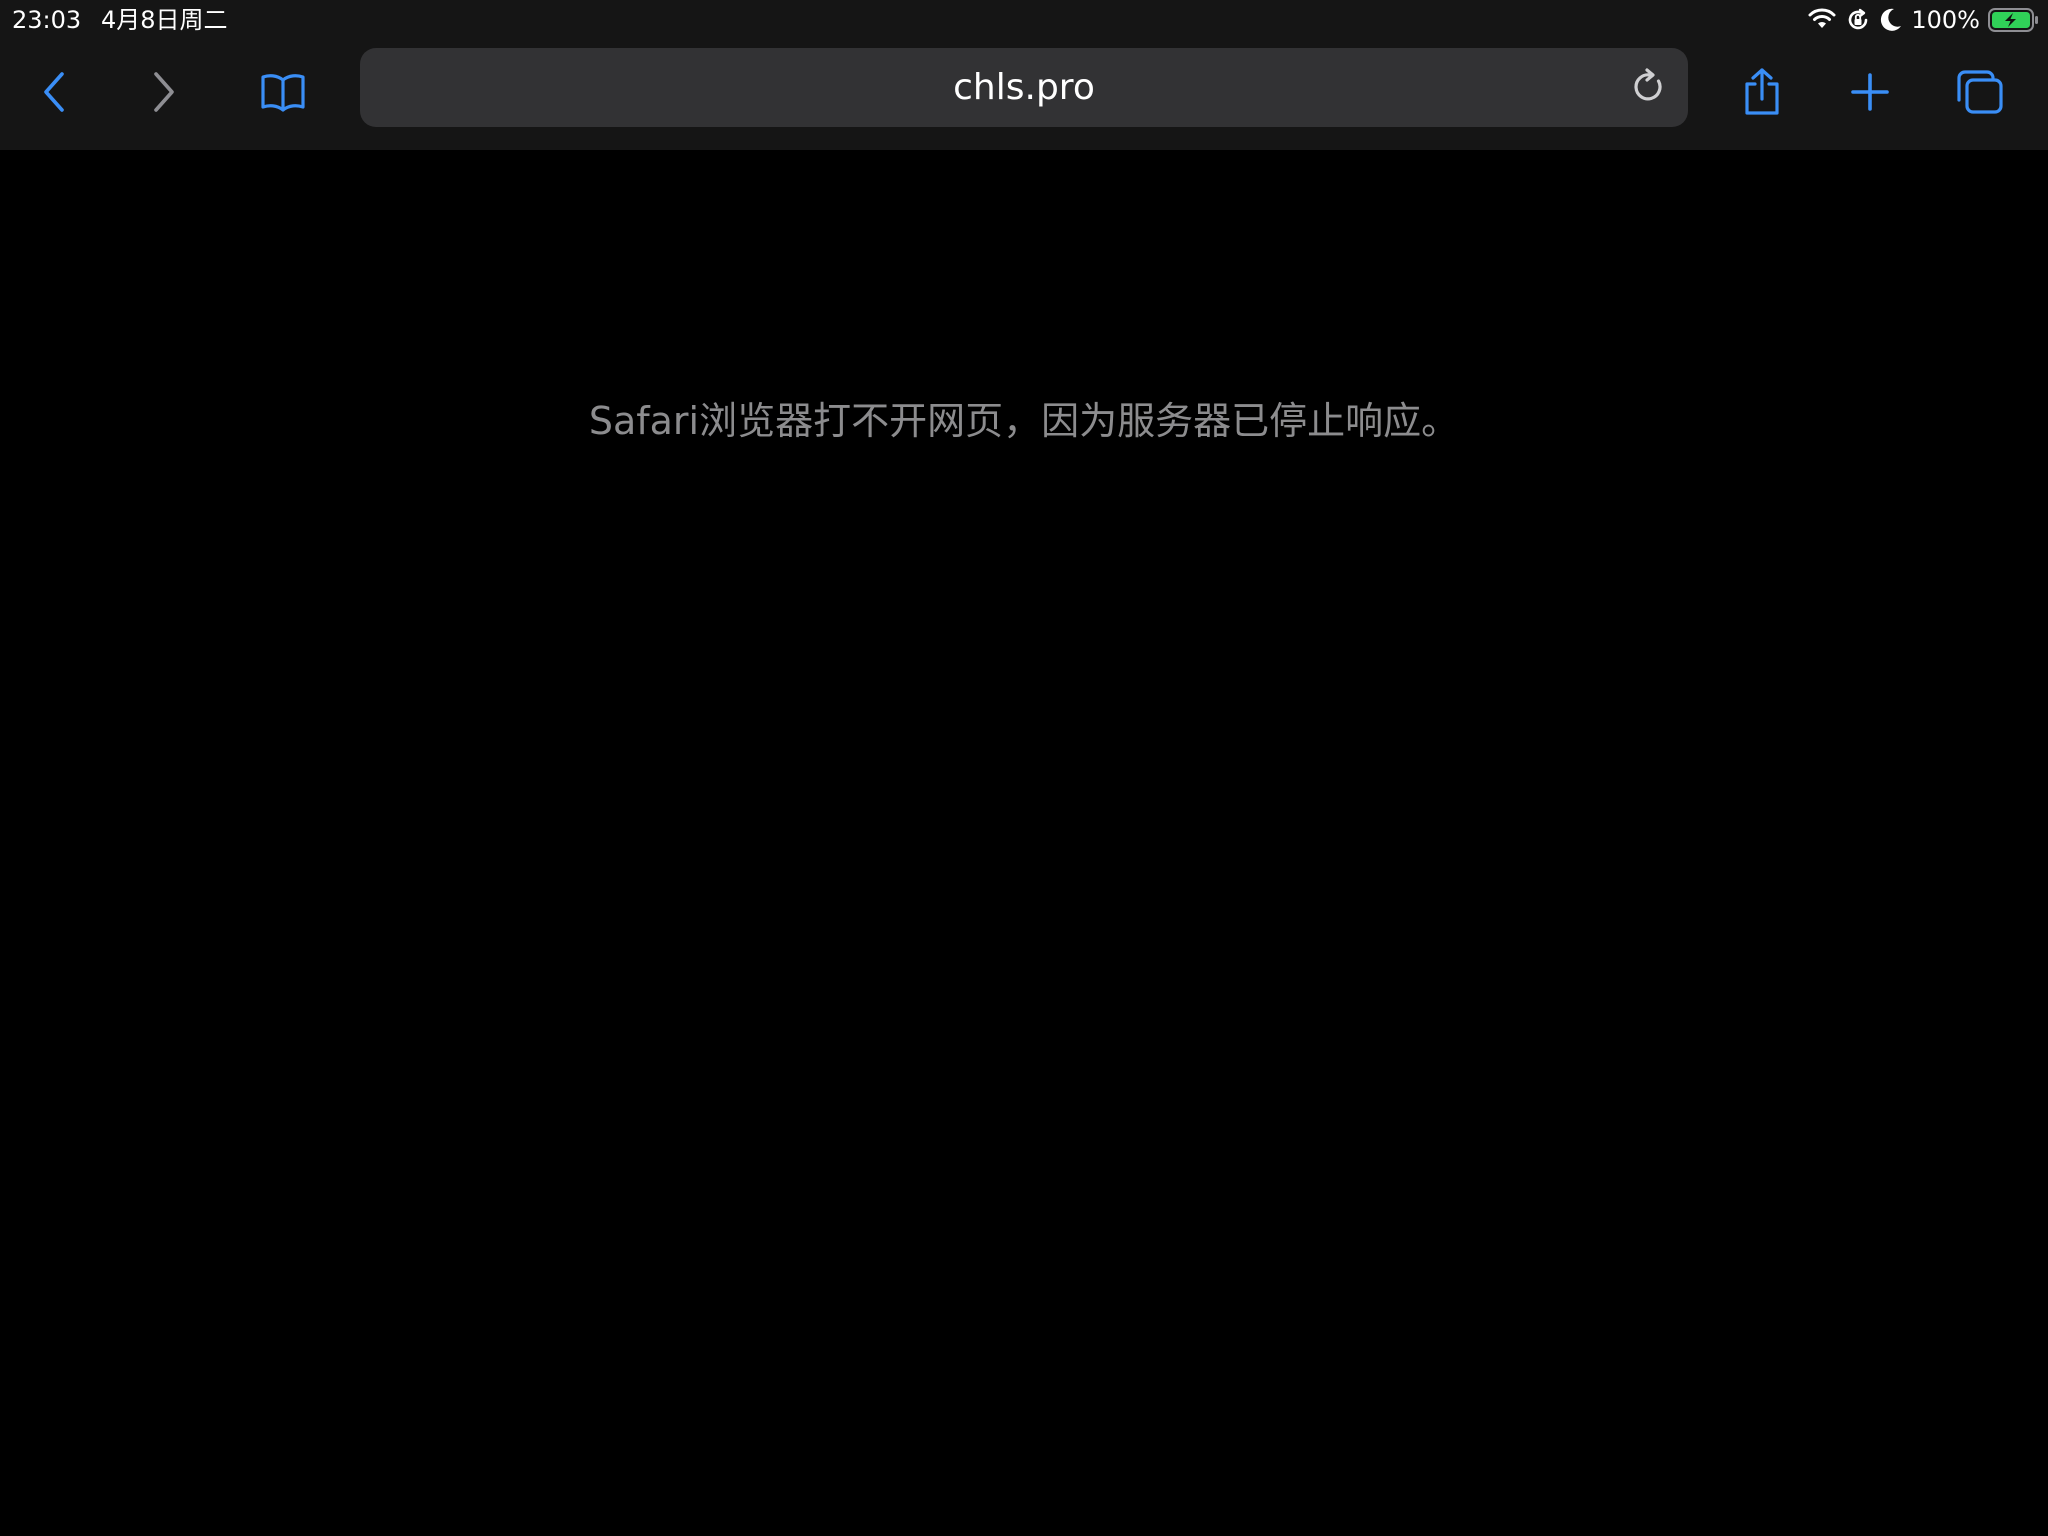 This screenshot has height=1536, width=2048. What do you see at coordinates (47, 20) in the screenshot?
I see `status-time: 23:03` at bounding box center [47, 20].